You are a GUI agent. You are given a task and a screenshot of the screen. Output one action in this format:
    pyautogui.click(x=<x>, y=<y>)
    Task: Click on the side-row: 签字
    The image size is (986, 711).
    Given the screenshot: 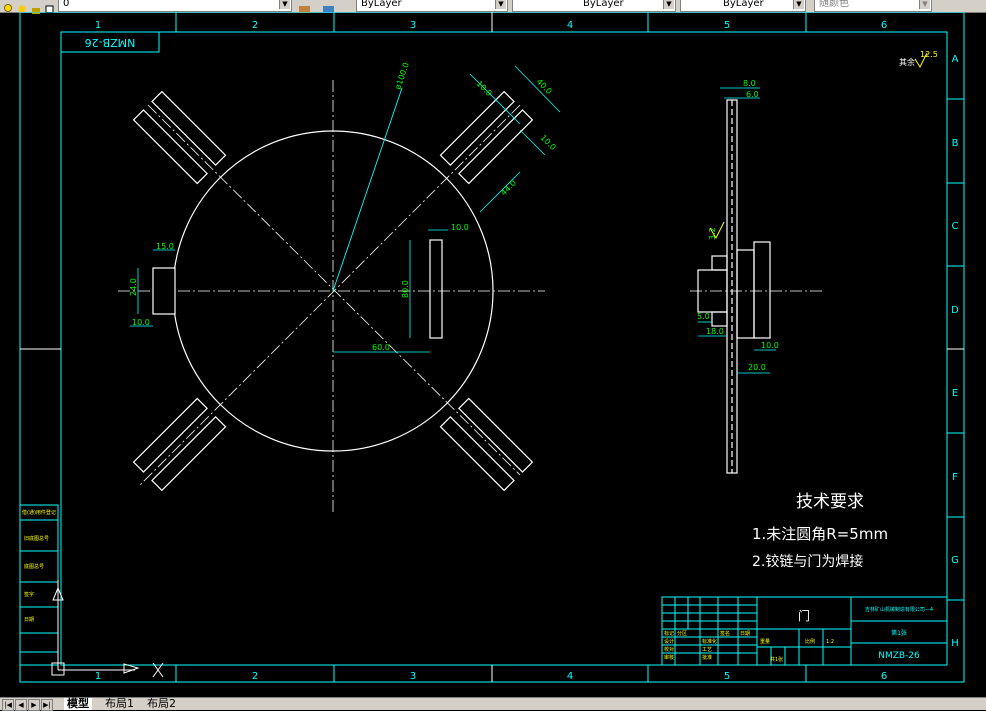 What is the action you would take?
    pyautogui.click(x=29, y=594)
    